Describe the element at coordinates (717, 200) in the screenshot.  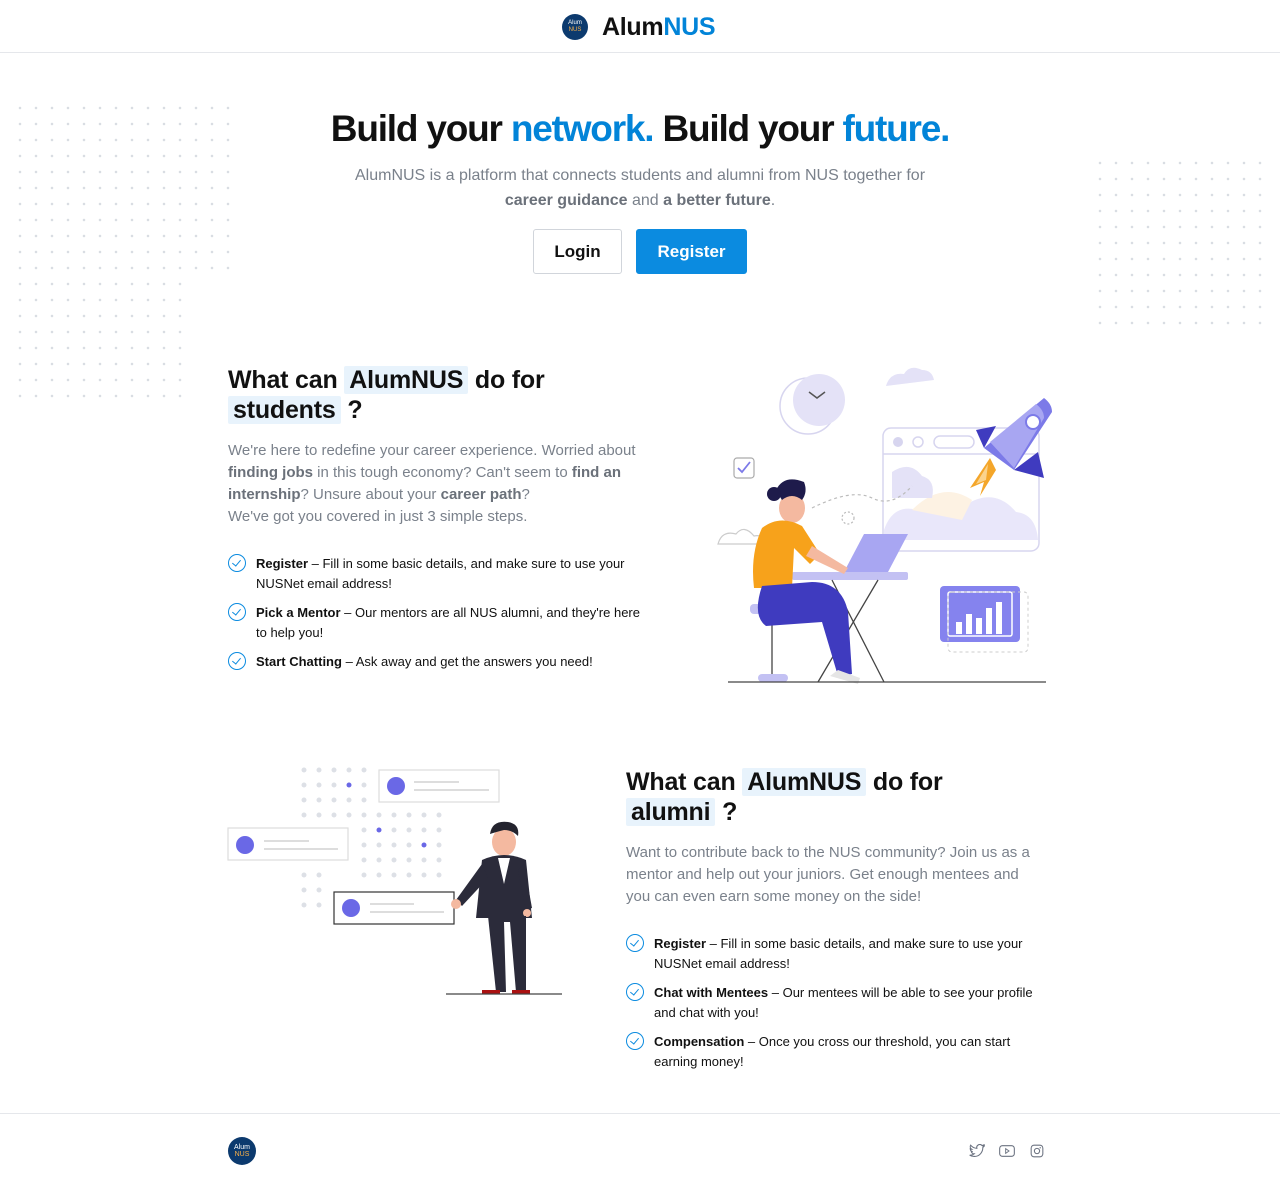
I see `hero-subtitle-bold2: a better future` at that location.